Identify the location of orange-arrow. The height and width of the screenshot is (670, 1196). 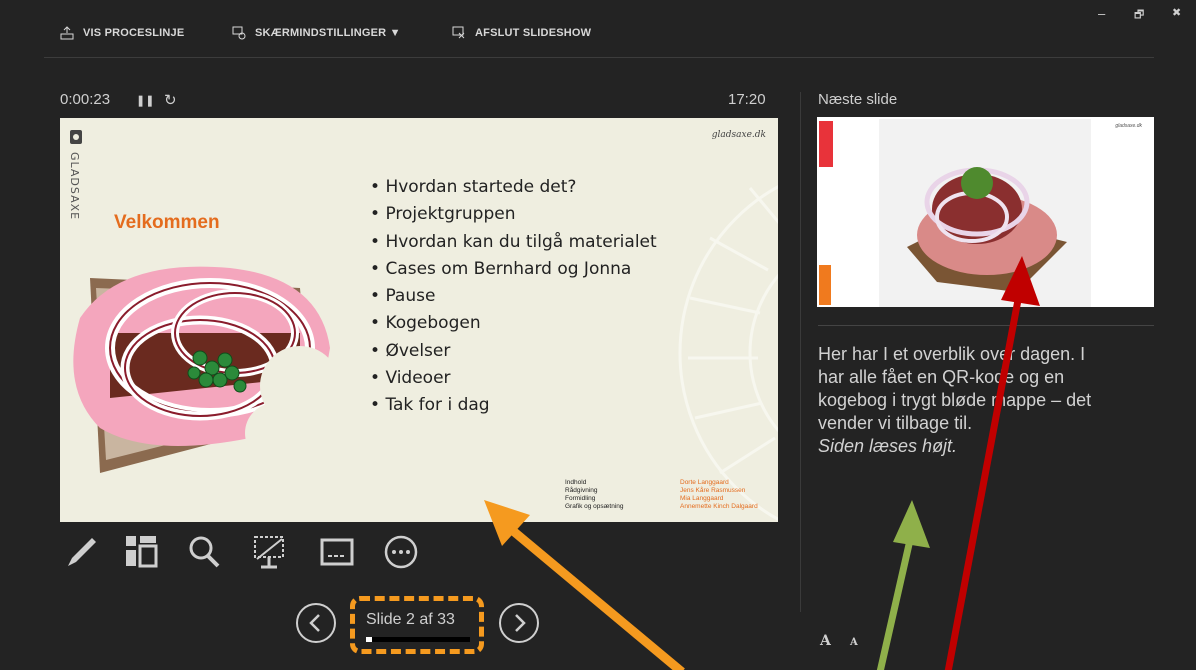
(584, 585).